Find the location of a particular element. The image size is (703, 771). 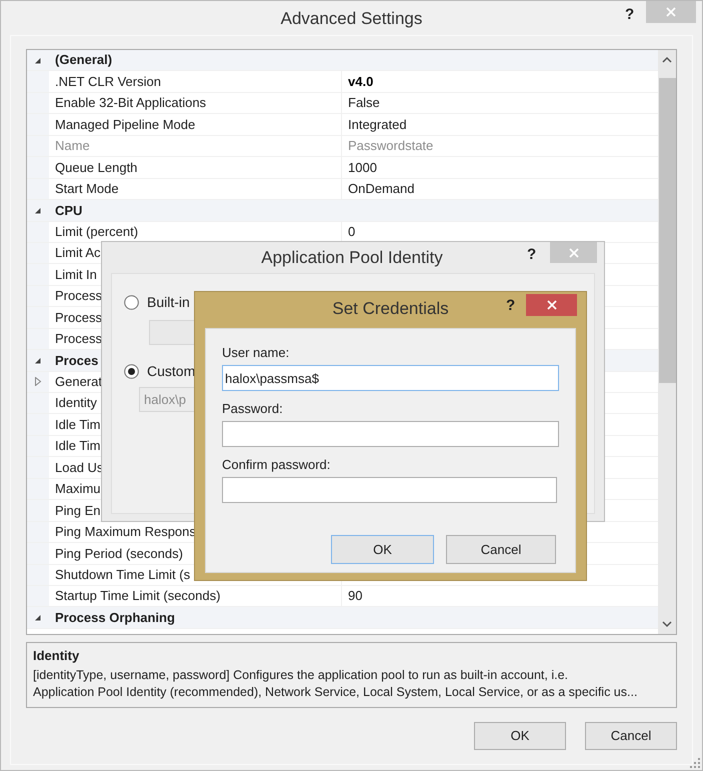

property-name-cell: .NET CLR Version is located at coordinates (195, 81).